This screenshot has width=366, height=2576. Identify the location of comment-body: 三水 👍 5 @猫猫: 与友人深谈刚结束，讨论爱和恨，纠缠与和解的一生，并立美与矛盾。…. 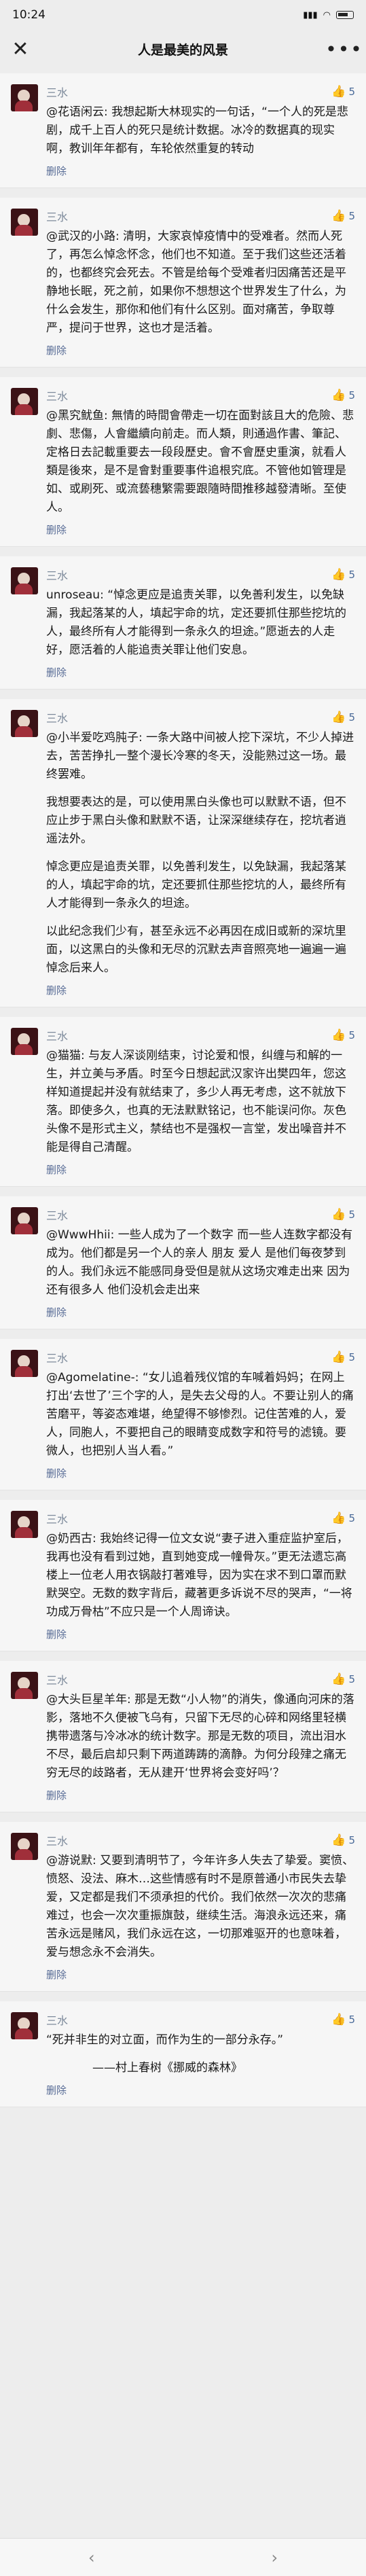
(200, 1102).